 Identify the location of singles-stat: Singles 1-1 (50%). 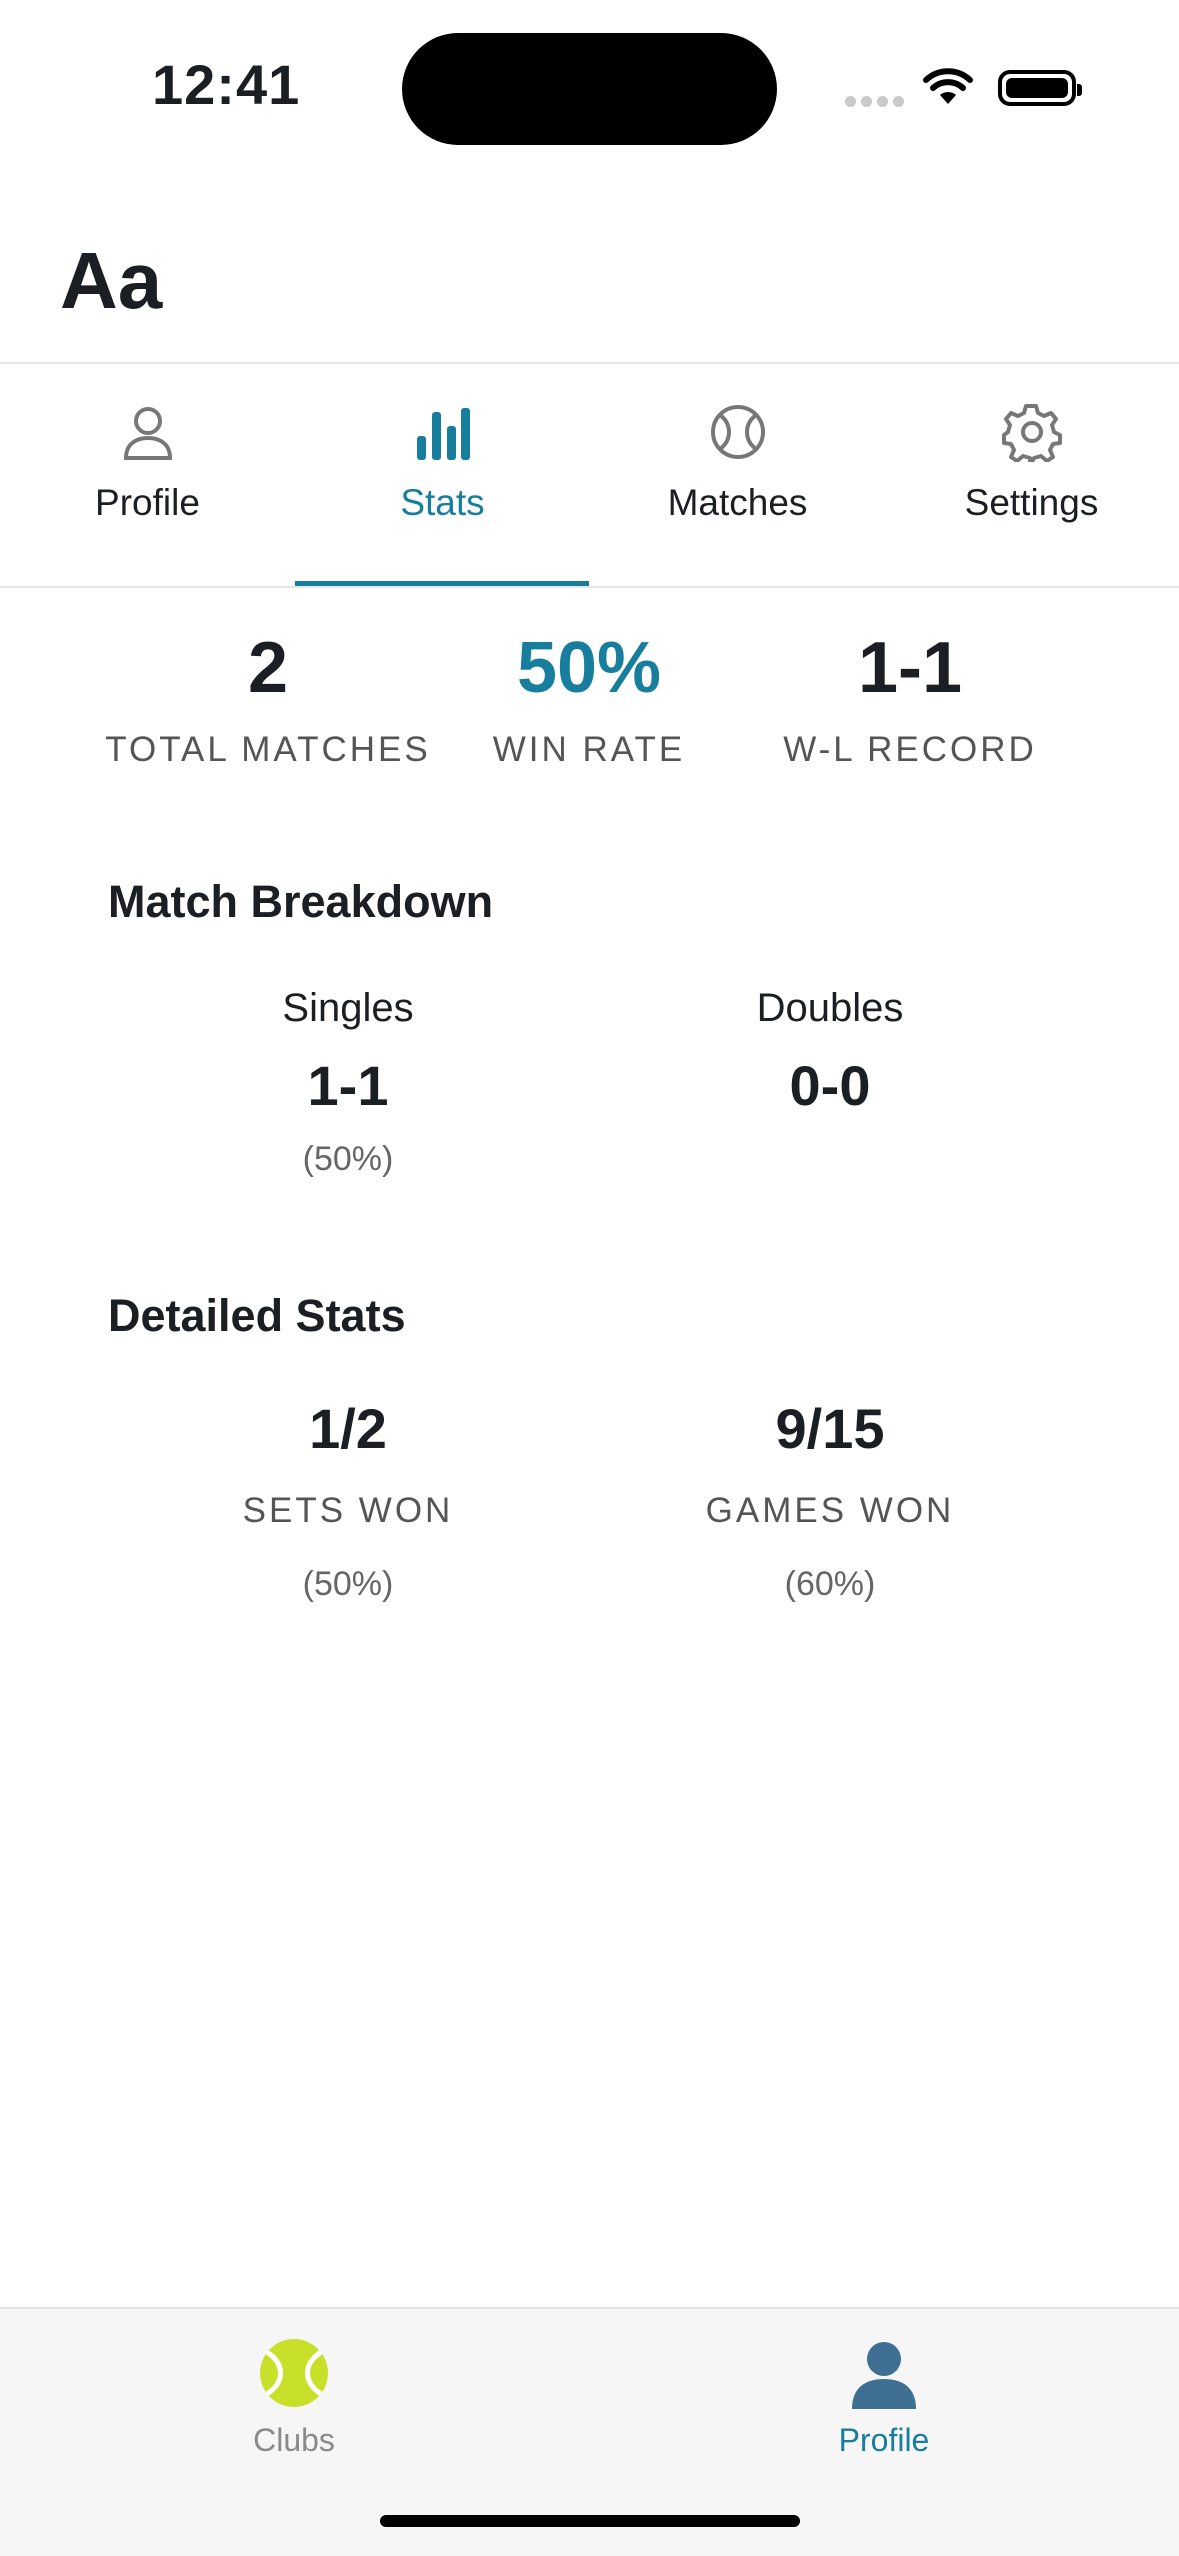
(348, 1082).